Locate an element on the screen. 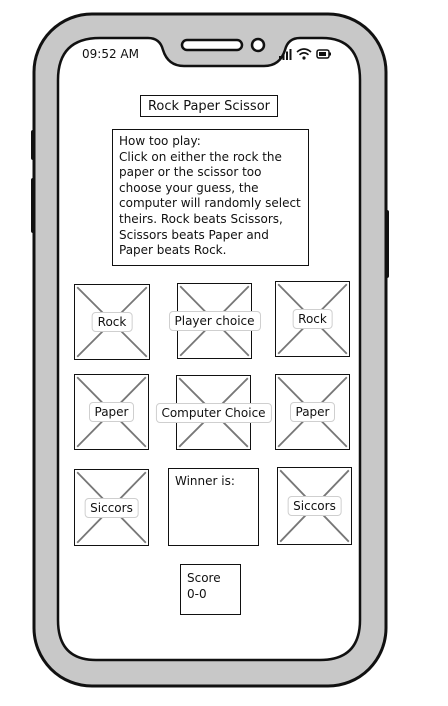  scissors-computer-label: Siccors is located at coordinates (314, 506).